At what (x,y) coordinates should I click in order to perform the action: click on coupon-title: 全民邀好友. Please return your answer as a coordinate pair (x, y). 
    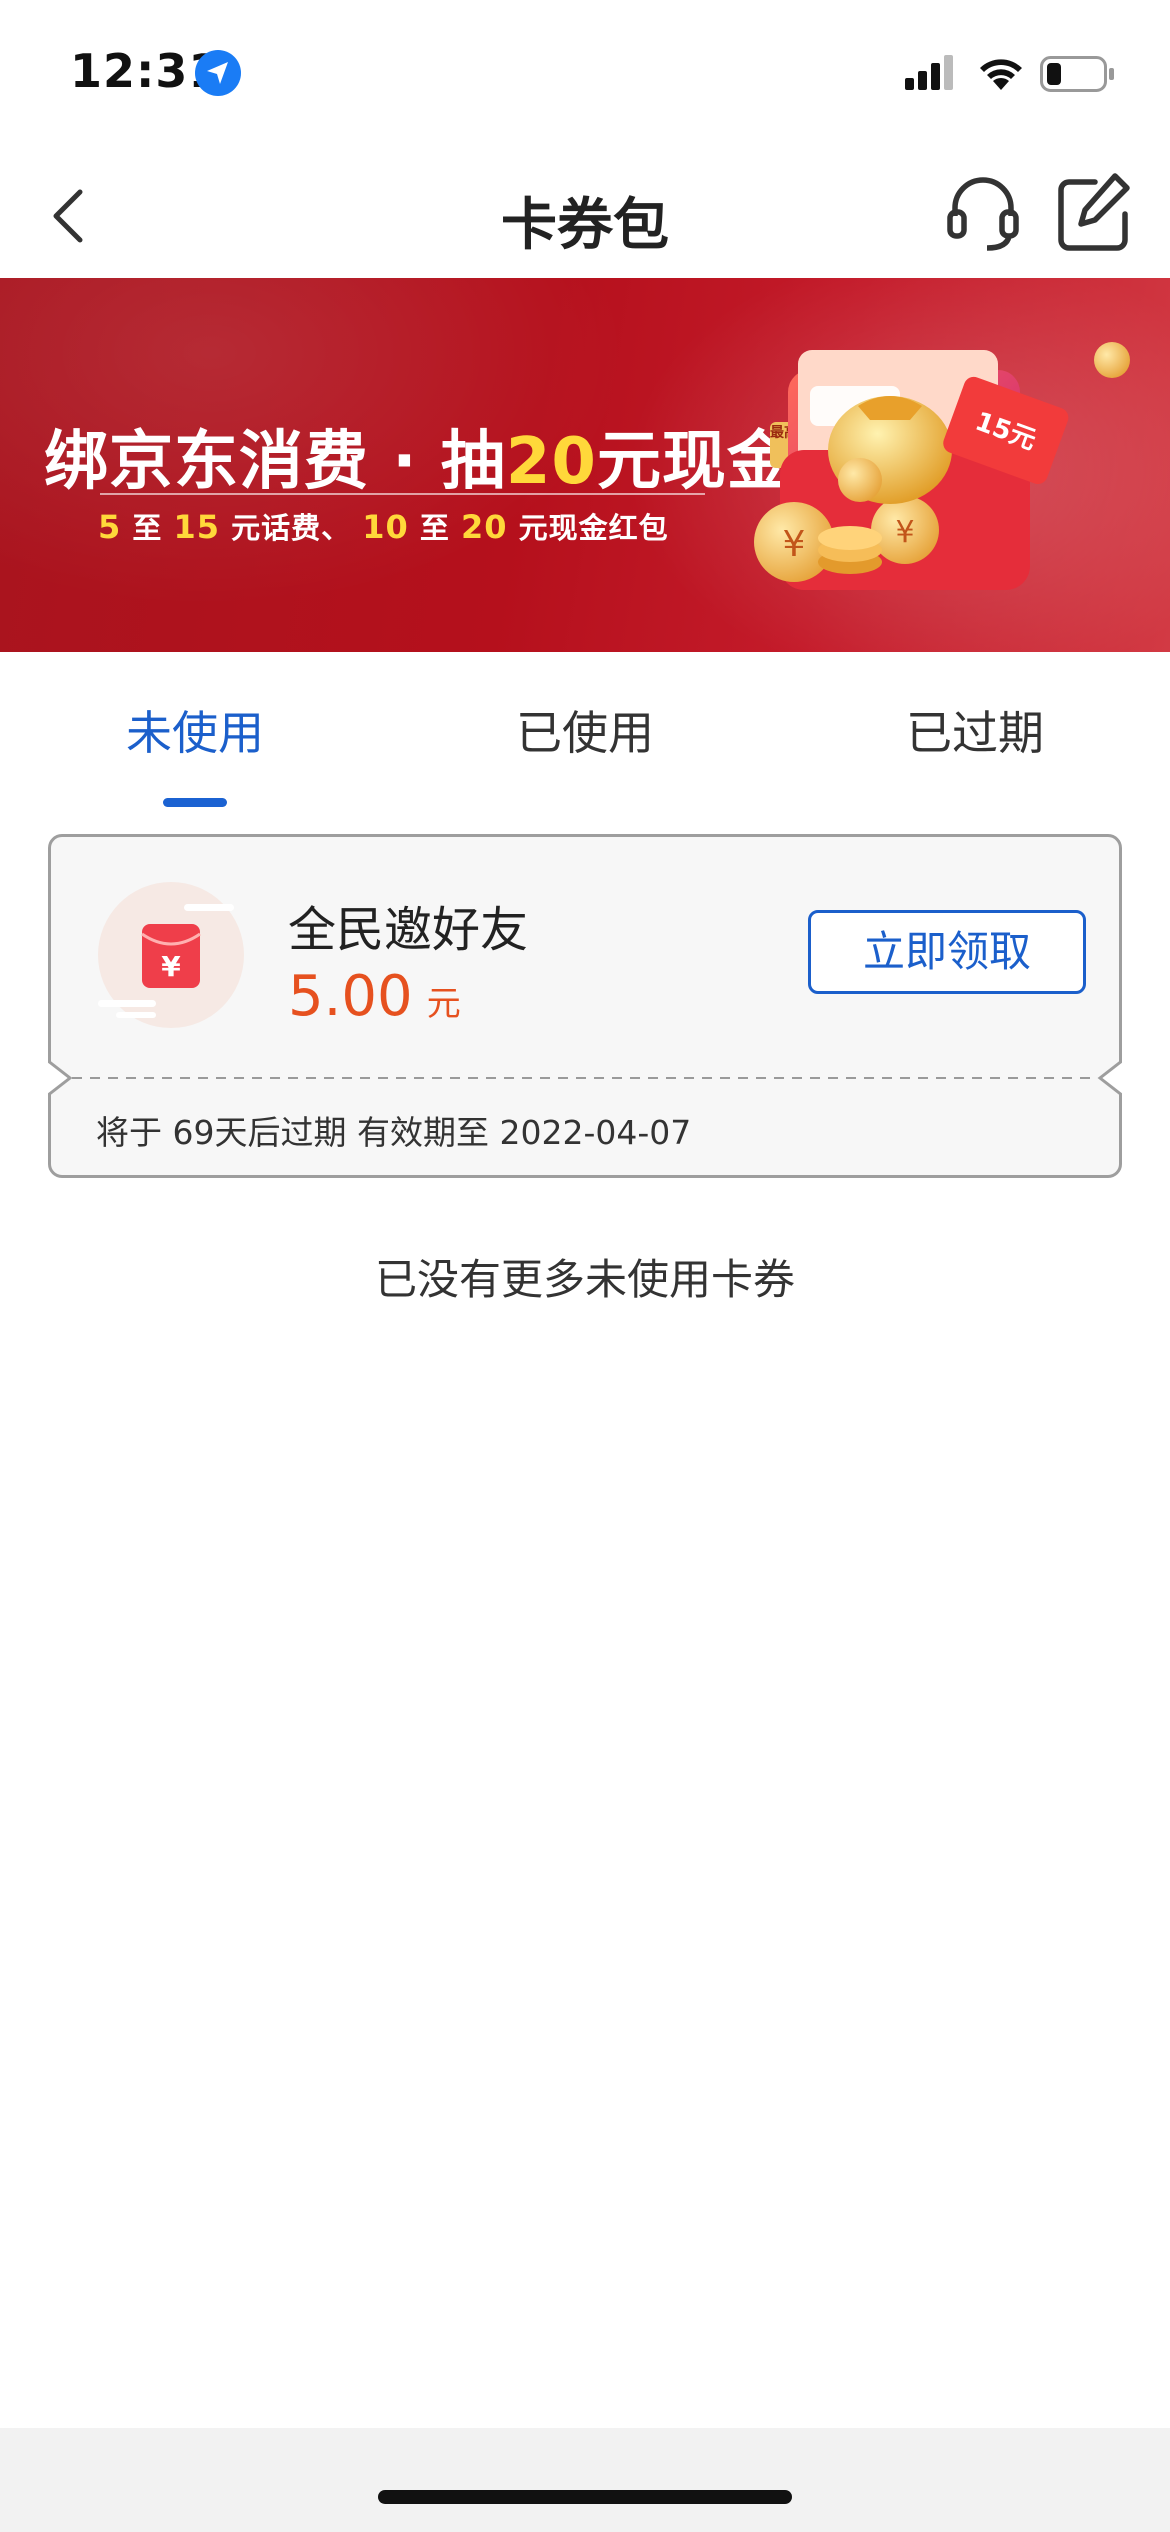
    Looking at the image, I should click on (408, 930).